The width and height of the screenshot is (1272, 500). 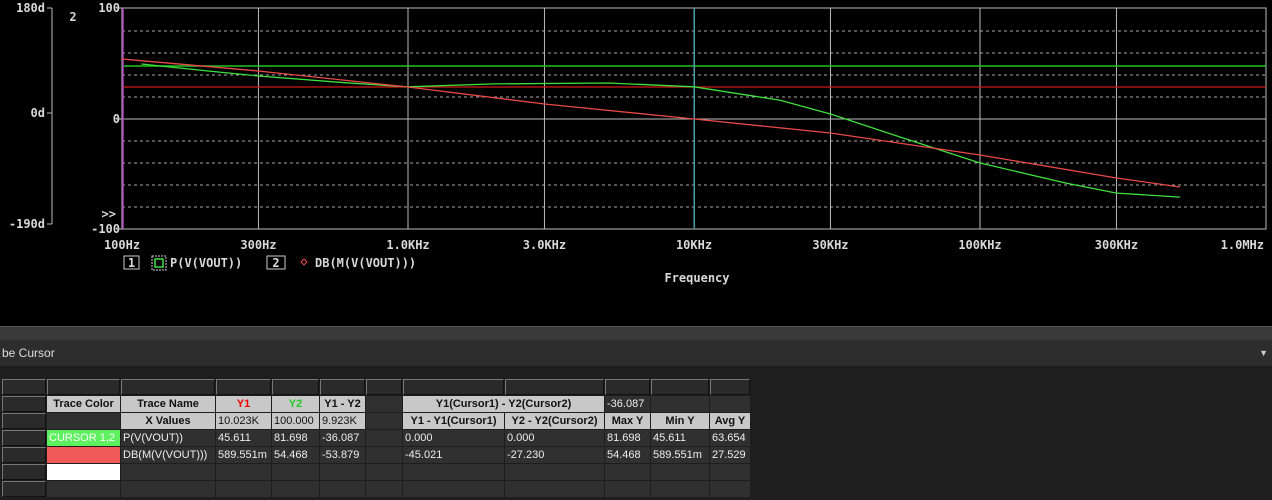 What do you see at coordinates (627, 438) in the screenshot?
I see `table-cell: 81.698` at bounding box center [627, 438].